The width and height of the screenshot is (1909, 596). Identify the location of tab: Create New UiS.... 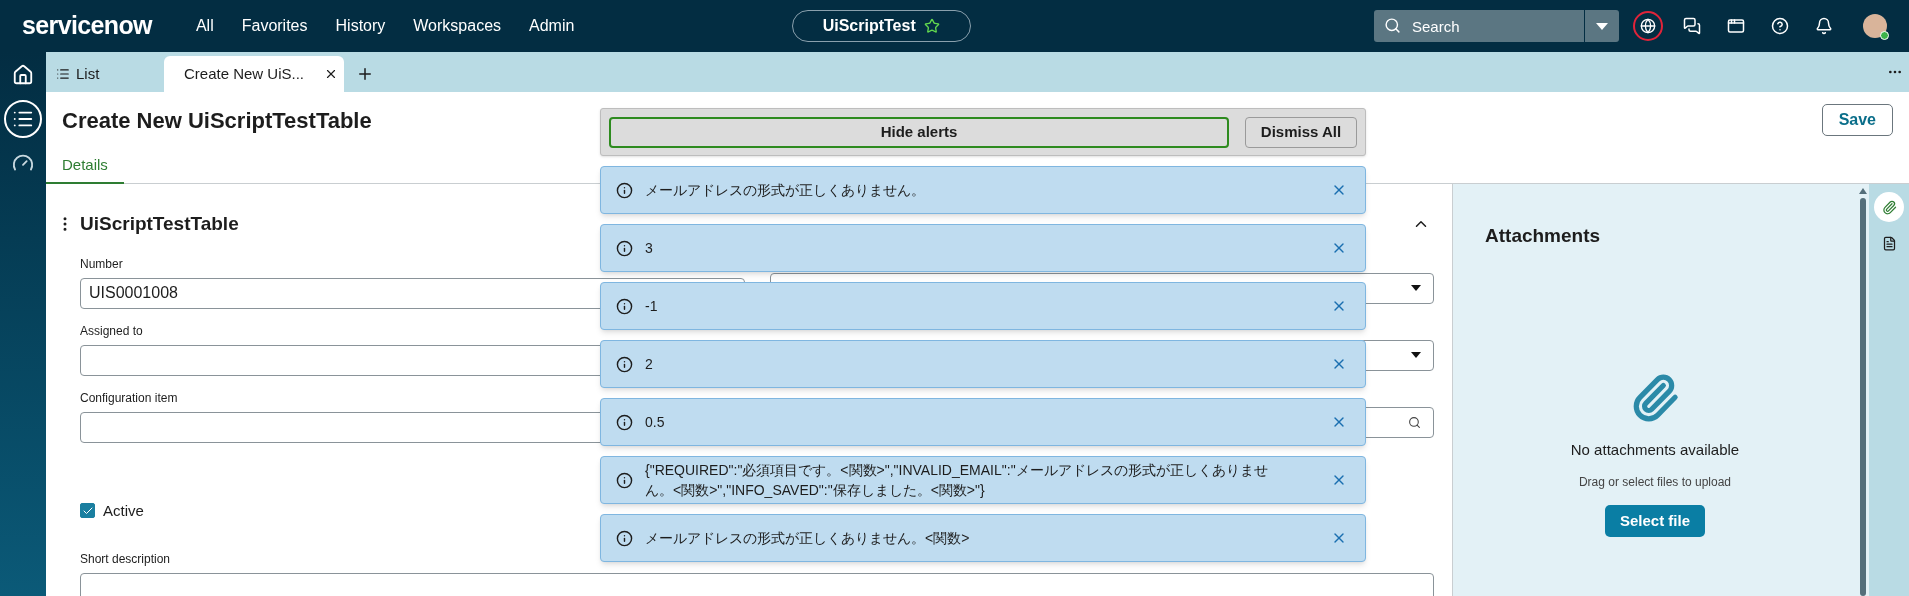
(254, 74).